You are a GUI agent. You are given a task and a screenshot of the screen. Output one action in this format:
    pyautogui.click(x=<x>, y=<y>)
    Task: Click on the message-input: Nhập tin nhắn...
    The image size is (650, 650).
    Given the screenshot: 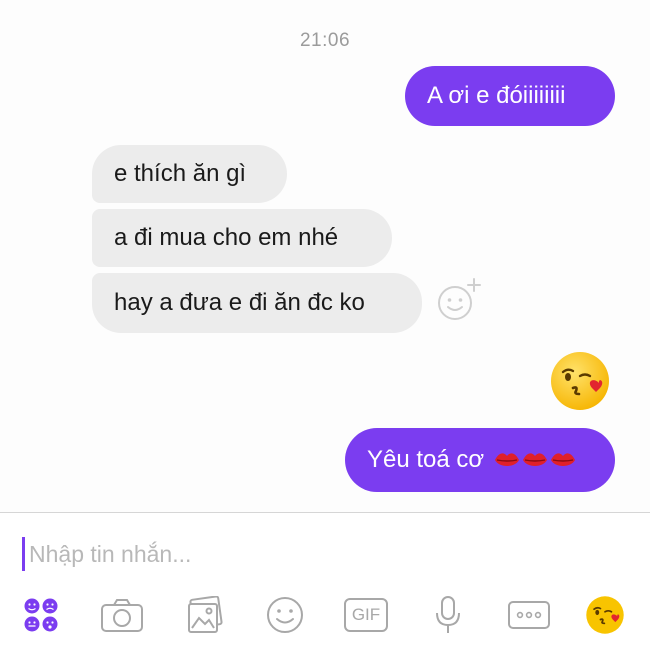 What is the action you would take?
    pyautogui.click(x=322, y=554)
    